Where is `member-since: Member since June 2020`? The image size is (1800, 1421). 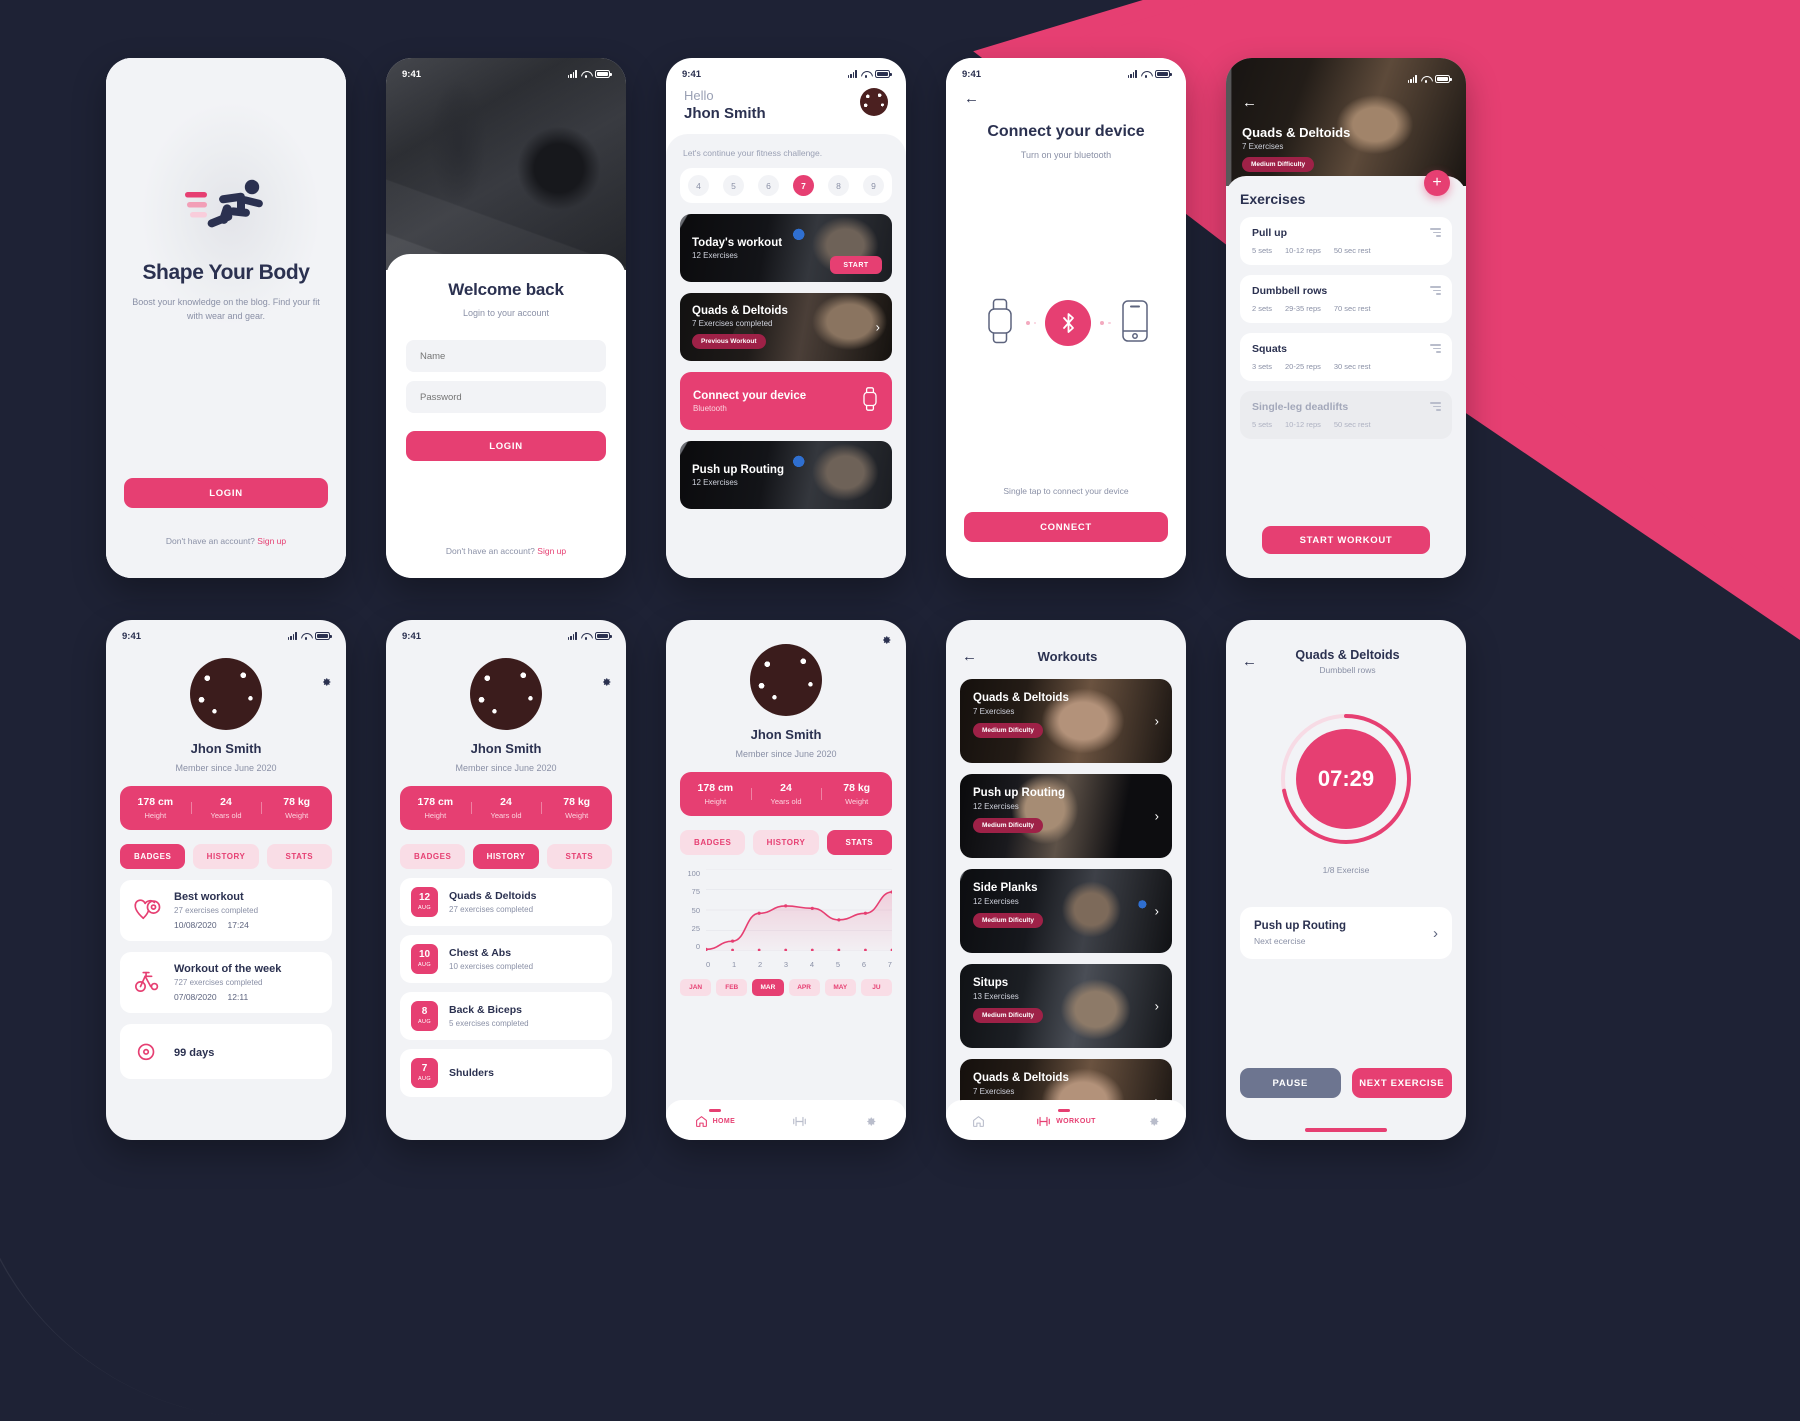 member-since: Member since June 2020 is located at coordinates (226, 768).